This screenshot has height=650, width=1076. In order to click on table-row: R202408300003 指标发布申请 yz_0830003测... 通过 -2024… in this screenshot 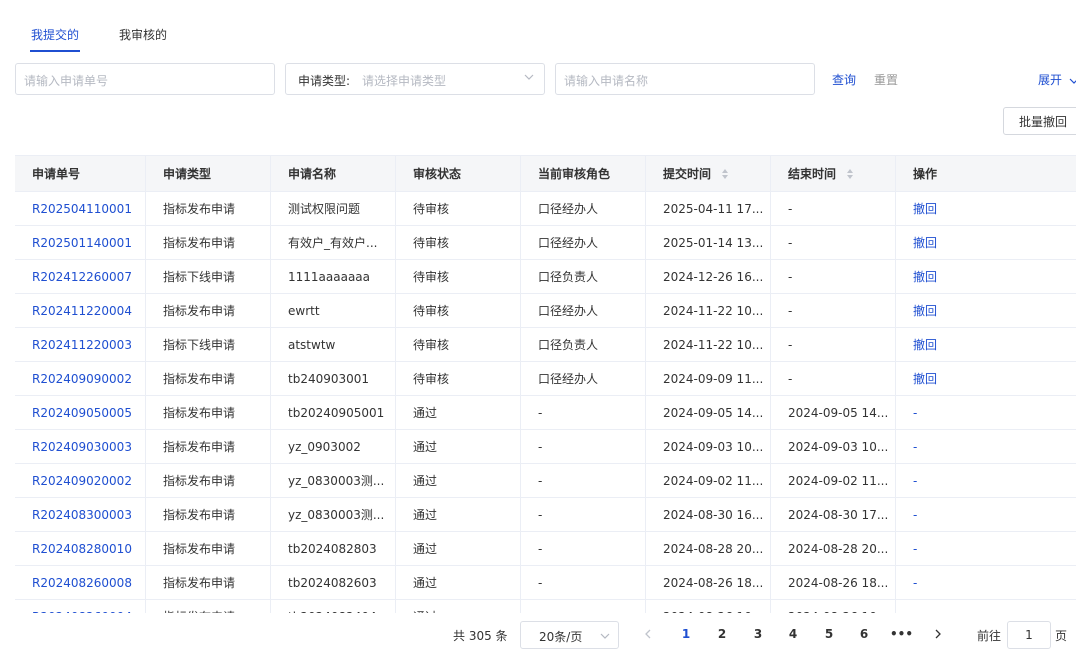, I will do `click(545, 515)`.